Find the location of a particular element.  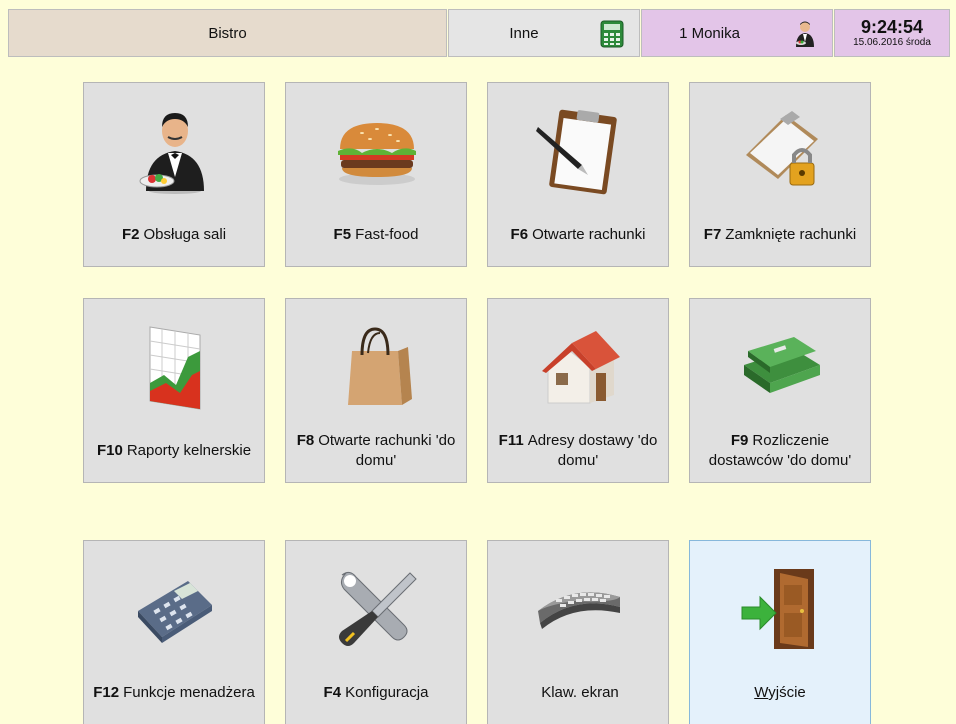

venue-button: Bistro is located at coordinates (227, 33).